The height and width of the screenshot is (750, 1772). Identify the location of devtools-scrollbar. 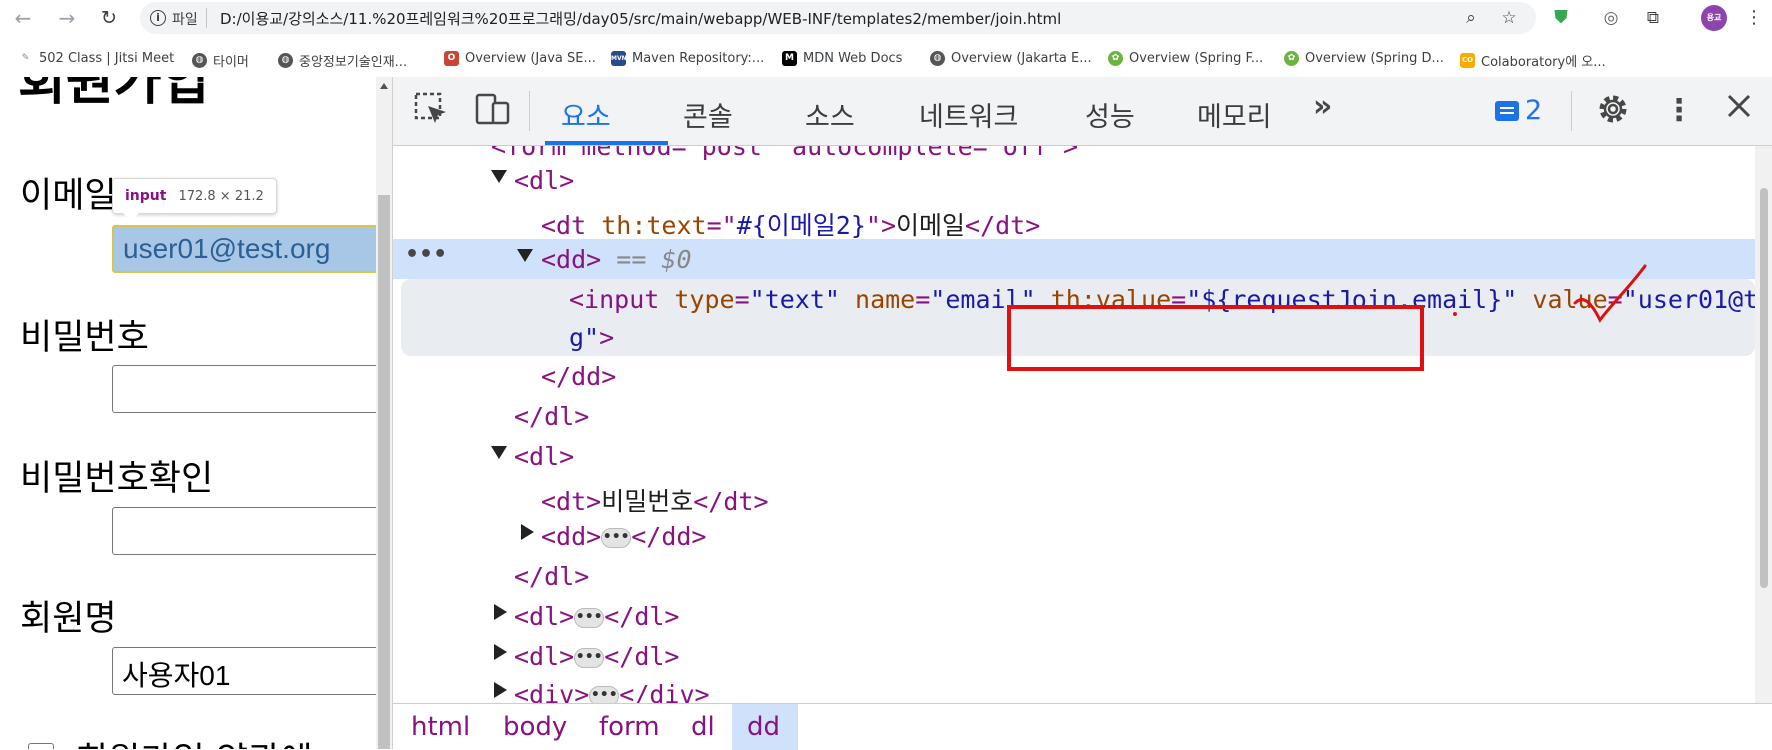
(1763, 424).